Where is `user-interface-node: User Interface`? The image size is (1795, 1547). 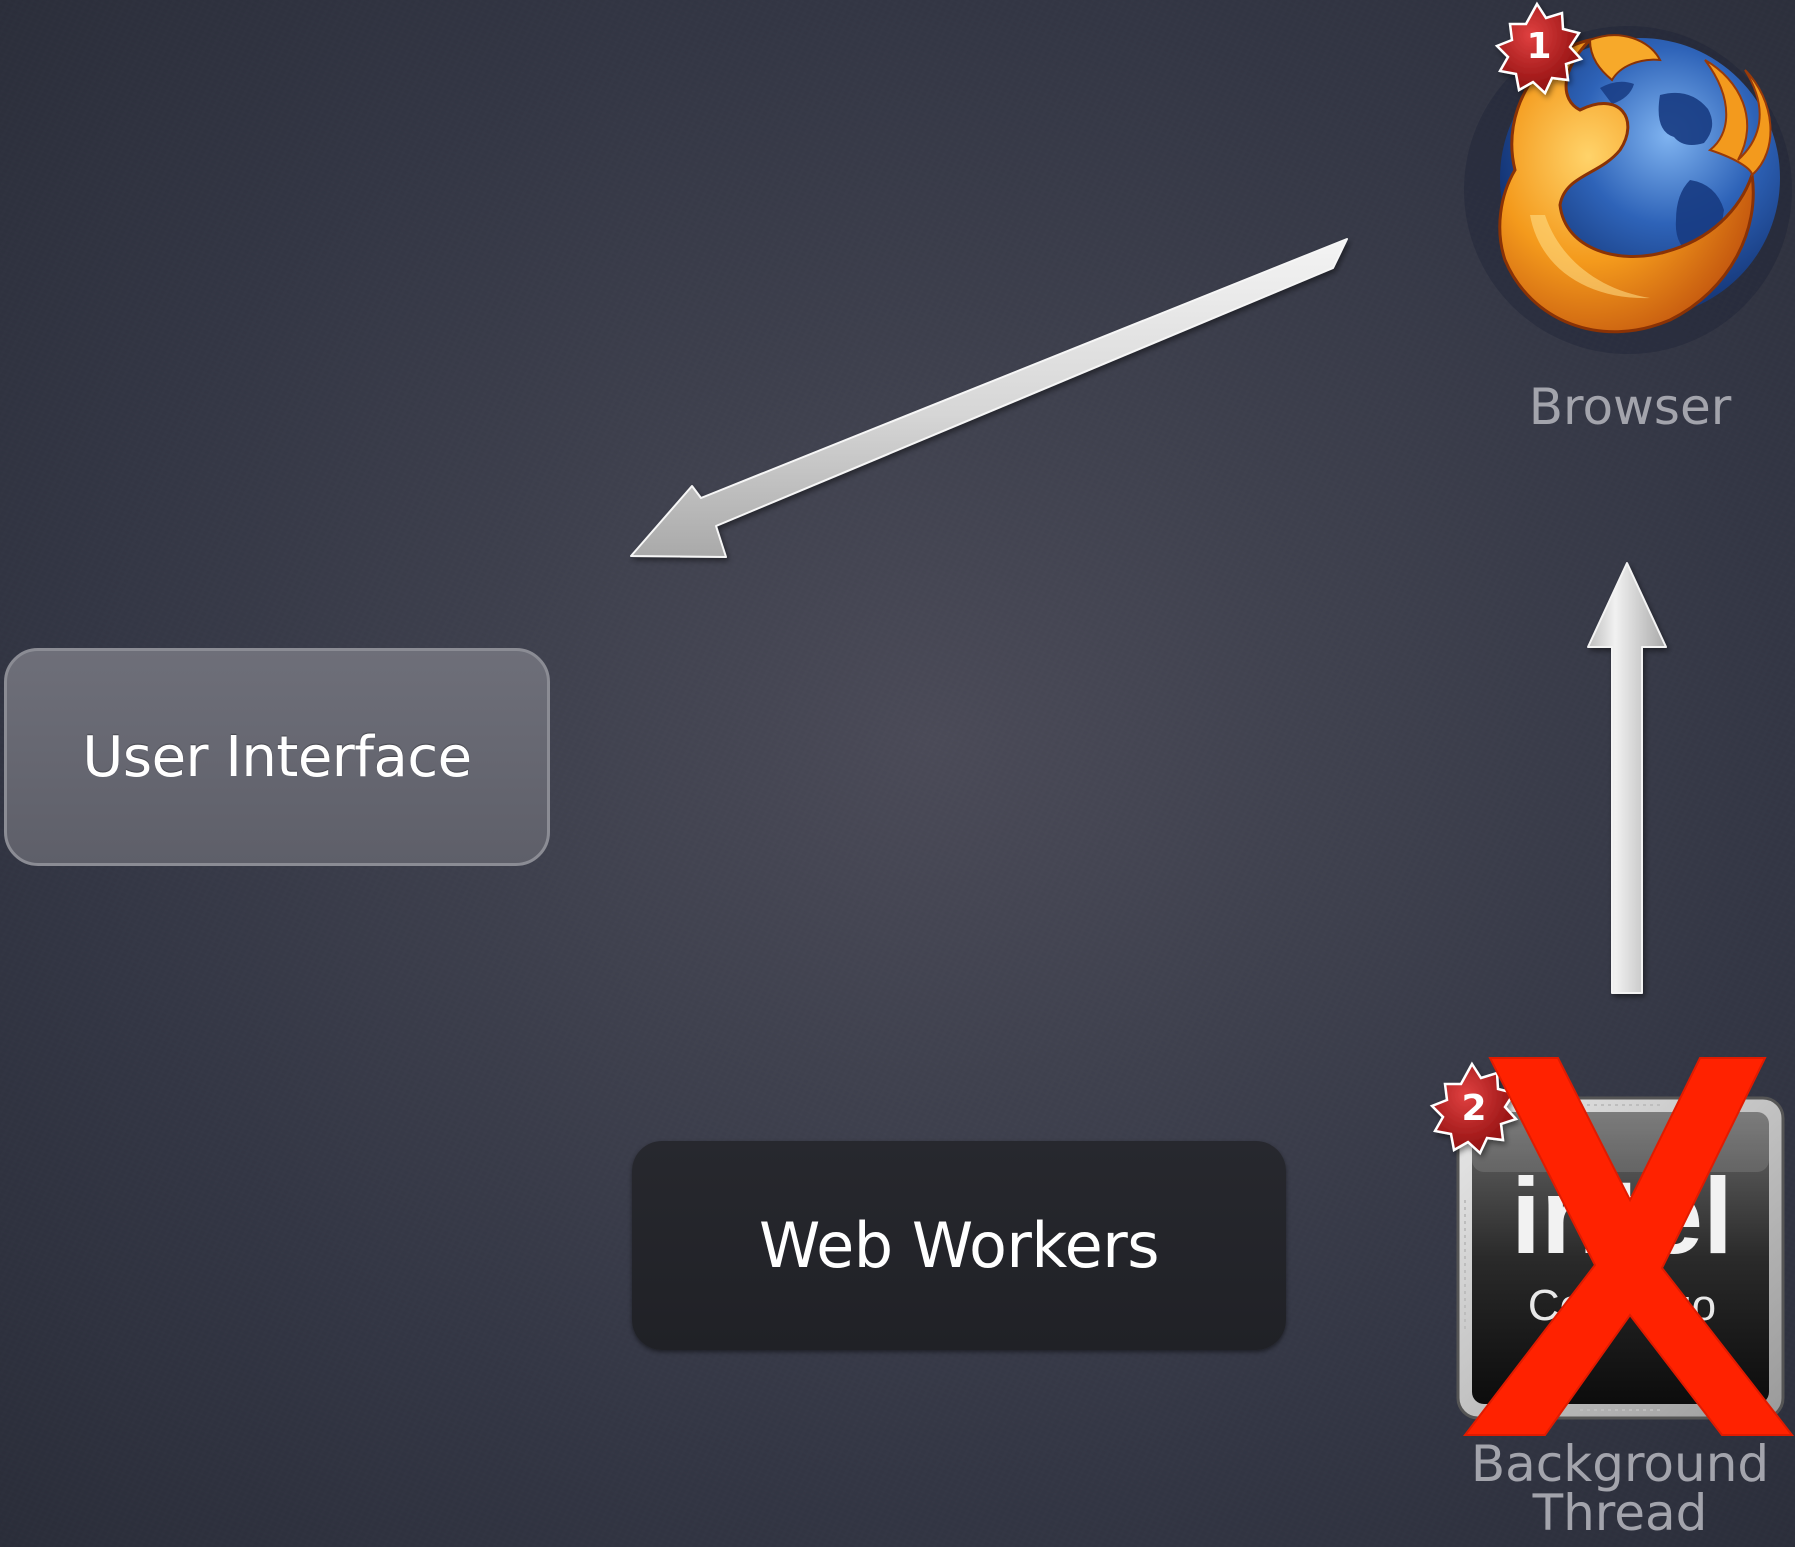 user-interface-node: User Interface is located at coordinates (277, 757).